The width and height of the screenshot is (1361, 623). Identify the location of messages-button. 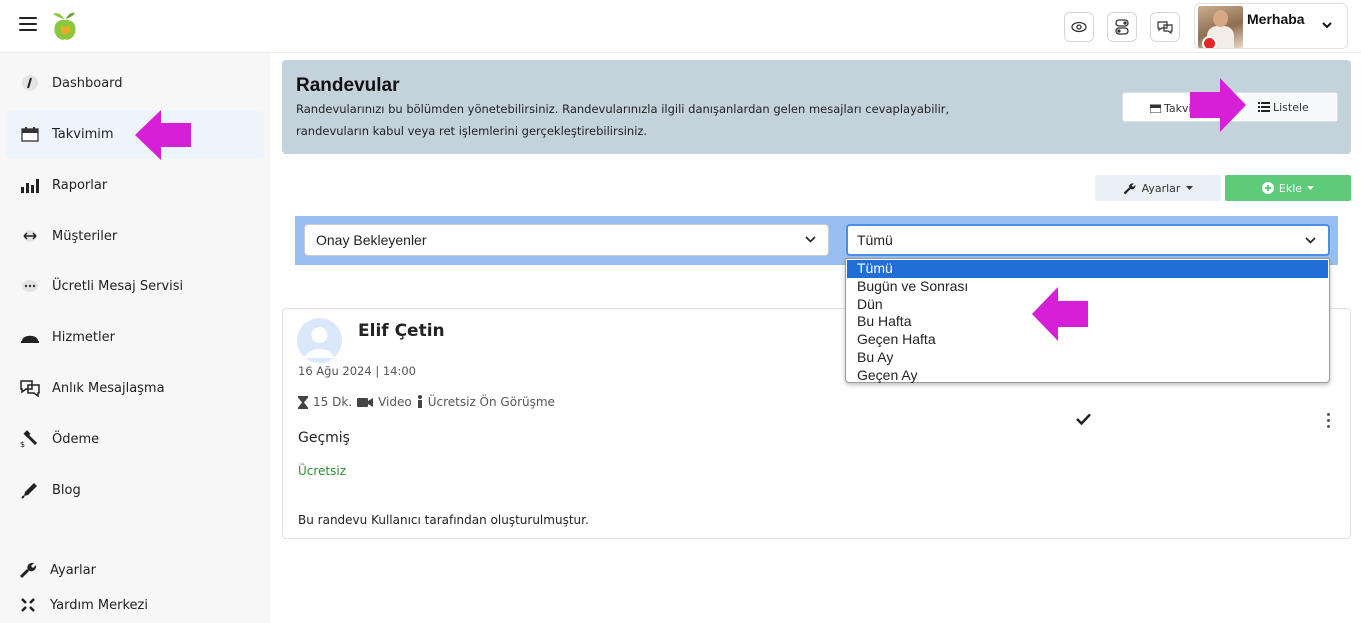
(1165, 27).